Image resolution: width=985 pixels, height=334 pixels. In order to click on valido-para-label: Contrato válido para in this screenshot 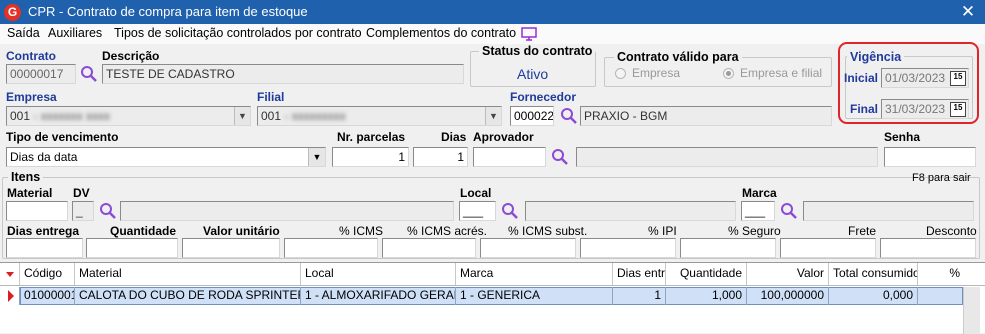, I will do `click(678, 57)`.